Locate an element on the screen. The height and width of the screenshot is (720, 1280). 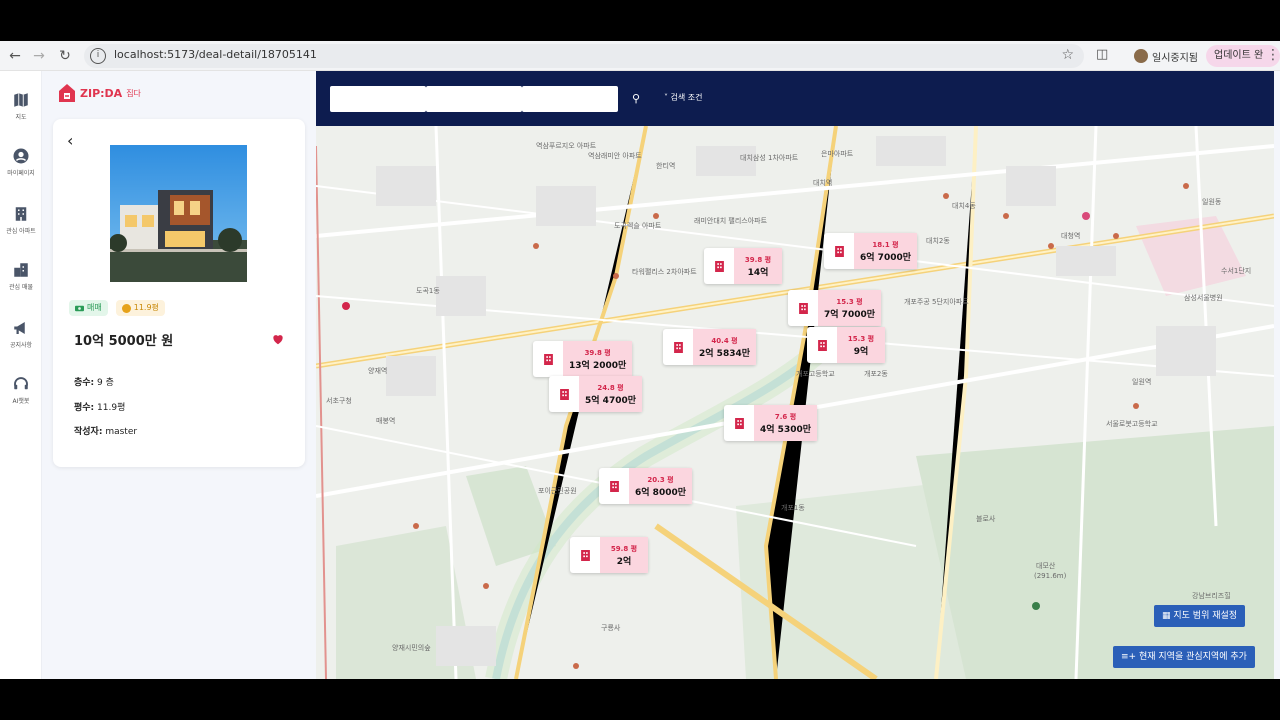
heart-icon is located at coordinates (278, 339).